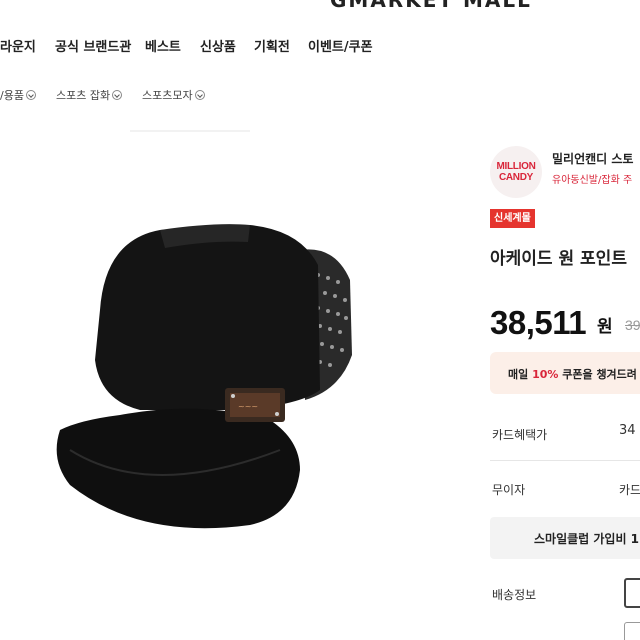 This screenshot has height=640, width=640. I want to click on original-price: 39, so click(632, 325).